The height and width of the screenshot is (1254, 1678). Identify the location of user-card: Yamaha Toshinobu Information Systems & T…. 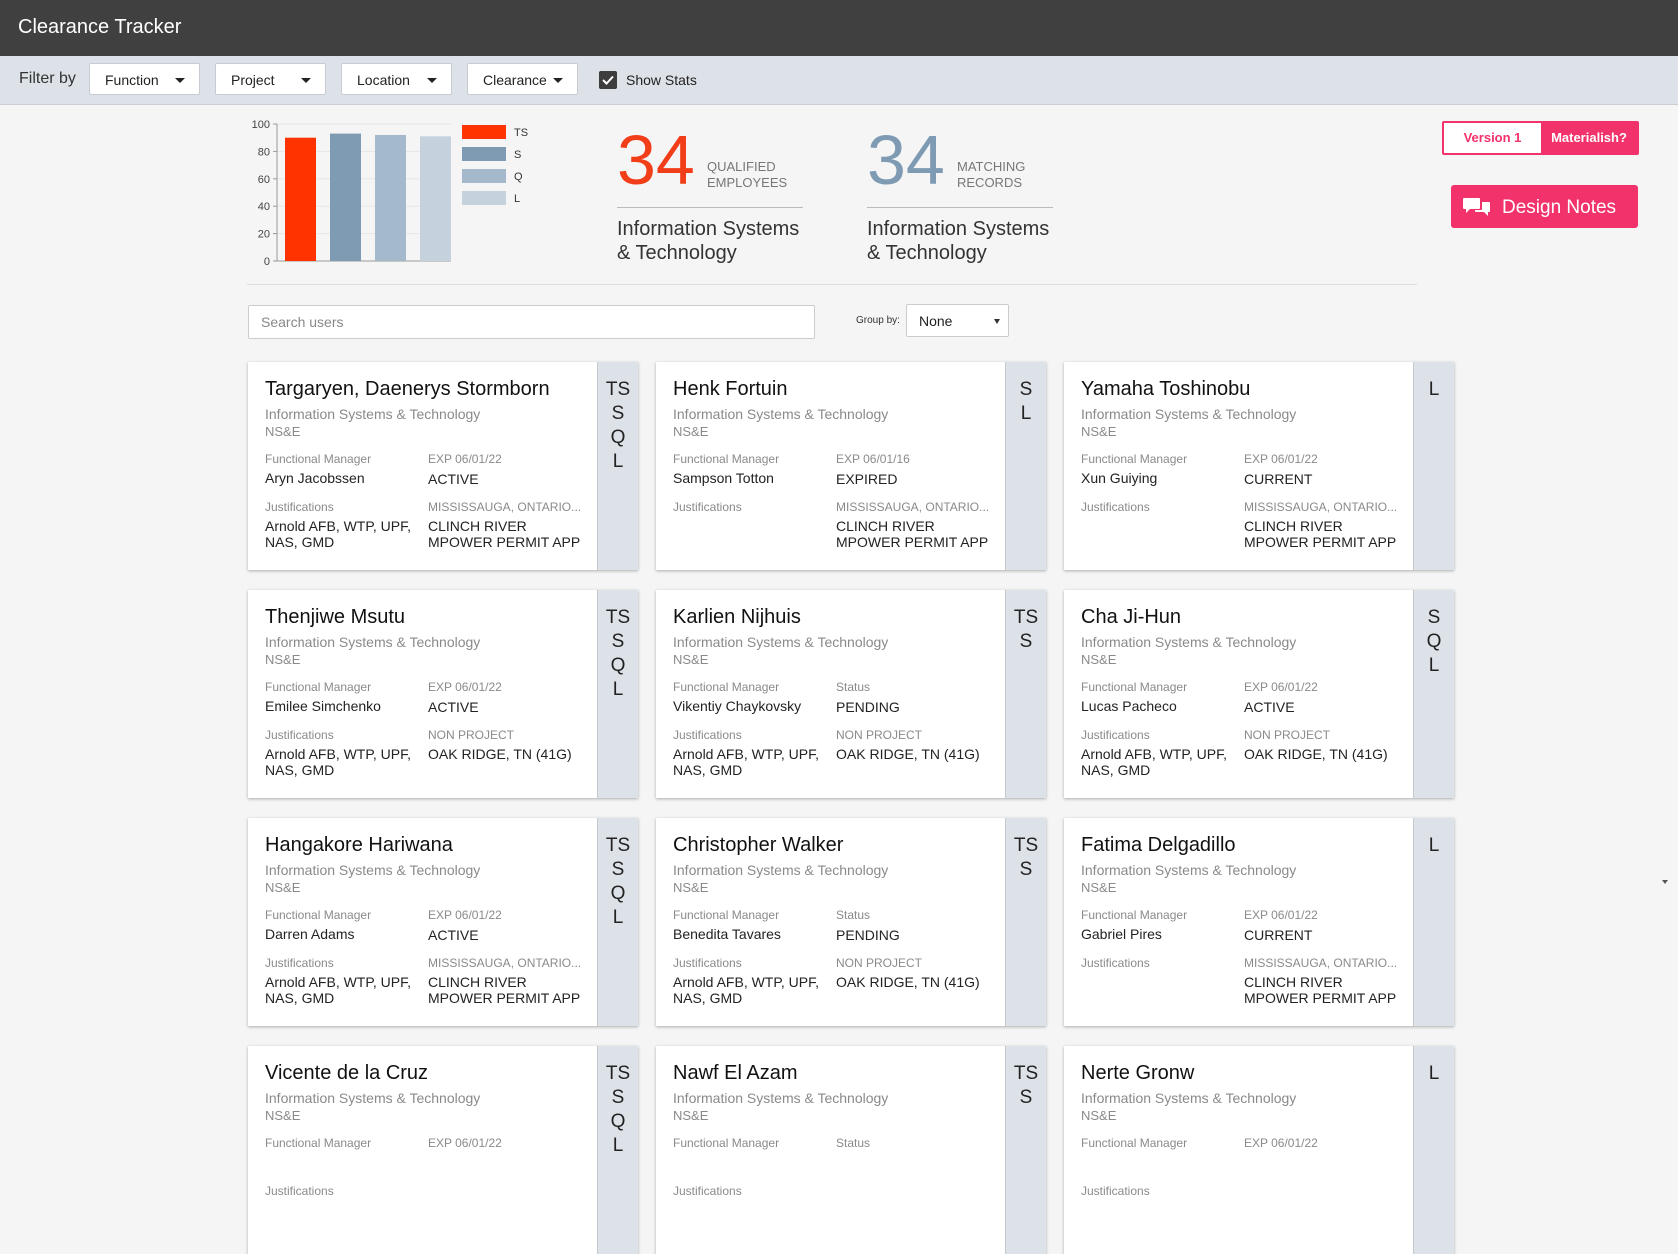
(1259, 466).